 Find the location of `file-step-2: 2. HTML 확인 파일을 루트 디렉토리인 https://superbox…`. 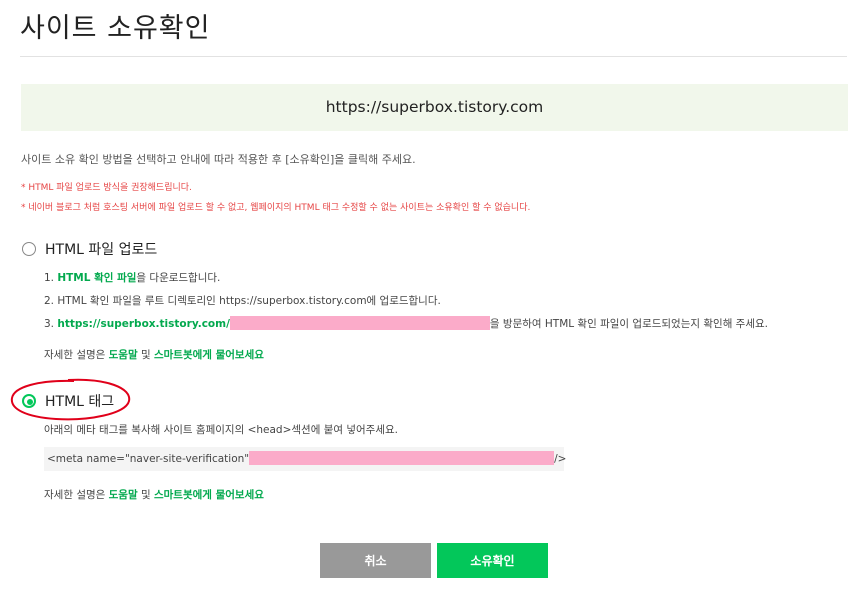

file-step-2: 2. HTML 확인 파일을 루트 디렉토리인 https://superbox… is located at coordinates (242, 301).